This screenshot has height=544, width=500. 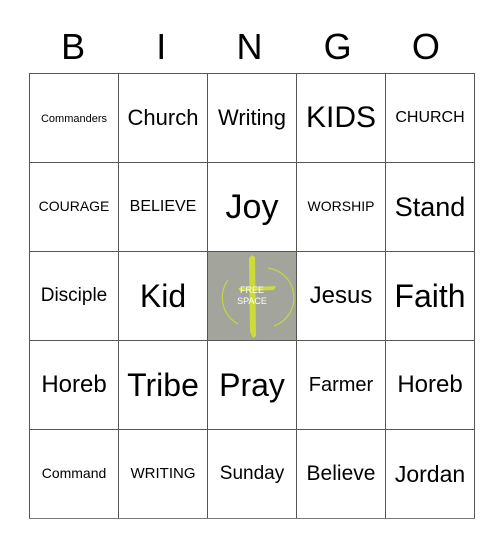 I want to click on cell-text: Writing, so click(x=252, y=117).